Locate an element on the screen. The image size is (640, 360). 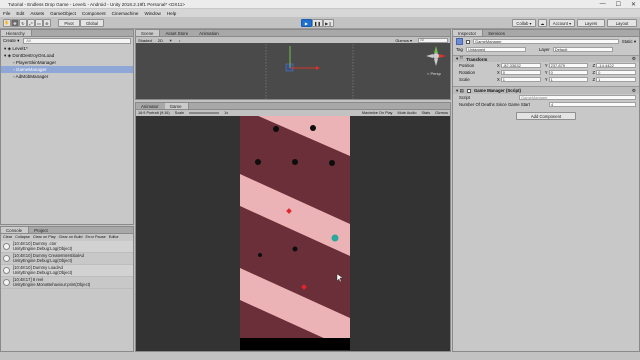
collab-button: Collab ▾ is located at coordinates (524, 23).